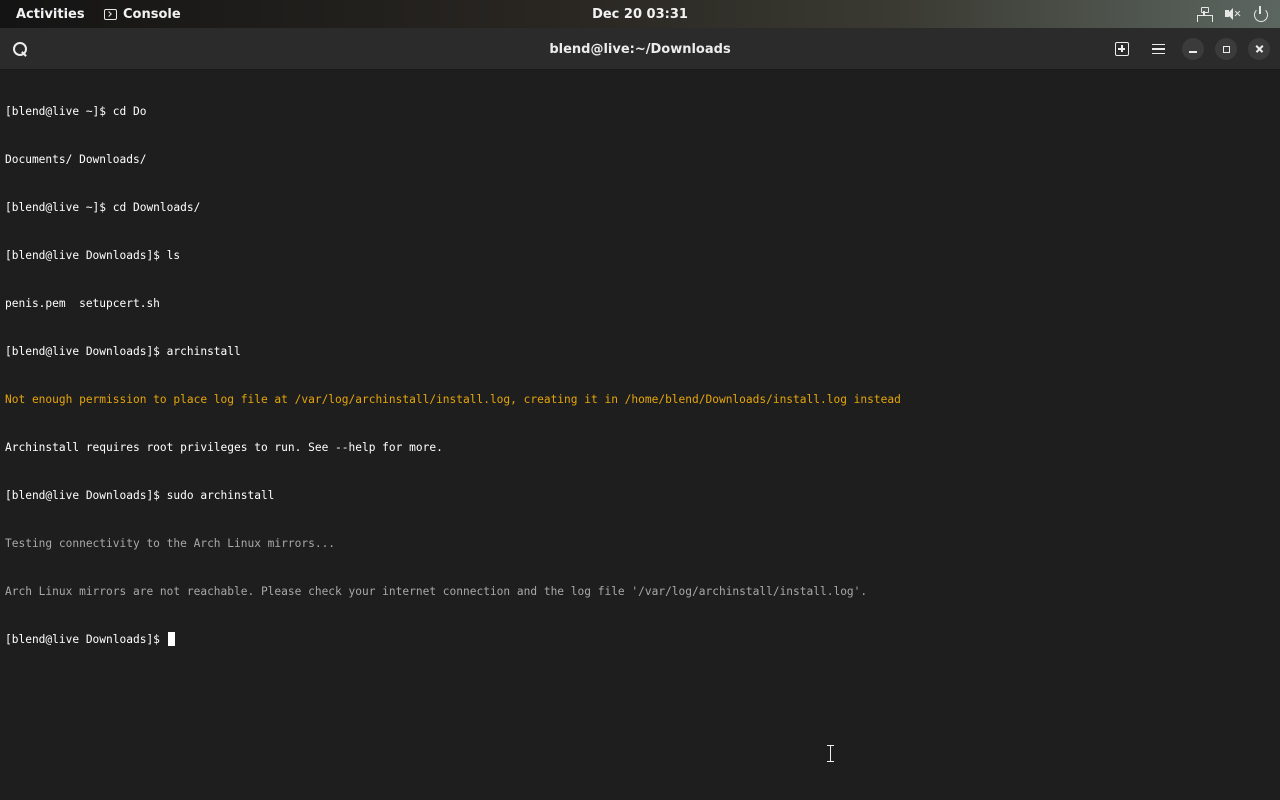 Image resolution: width=1280 pixels, height=800 pixels. I want to click on search-button, so click(20, 49).